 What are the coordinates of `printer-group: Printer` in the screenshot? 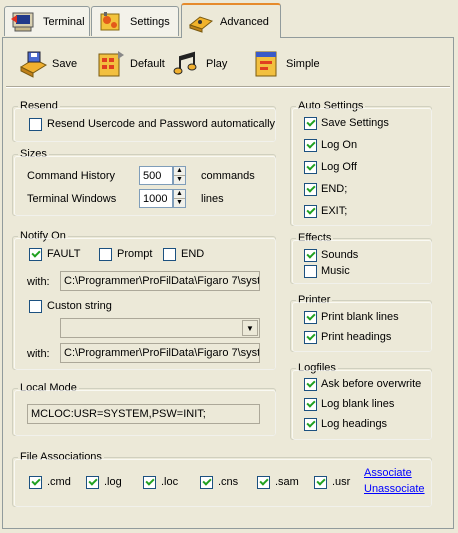 It's located at (361, 323).